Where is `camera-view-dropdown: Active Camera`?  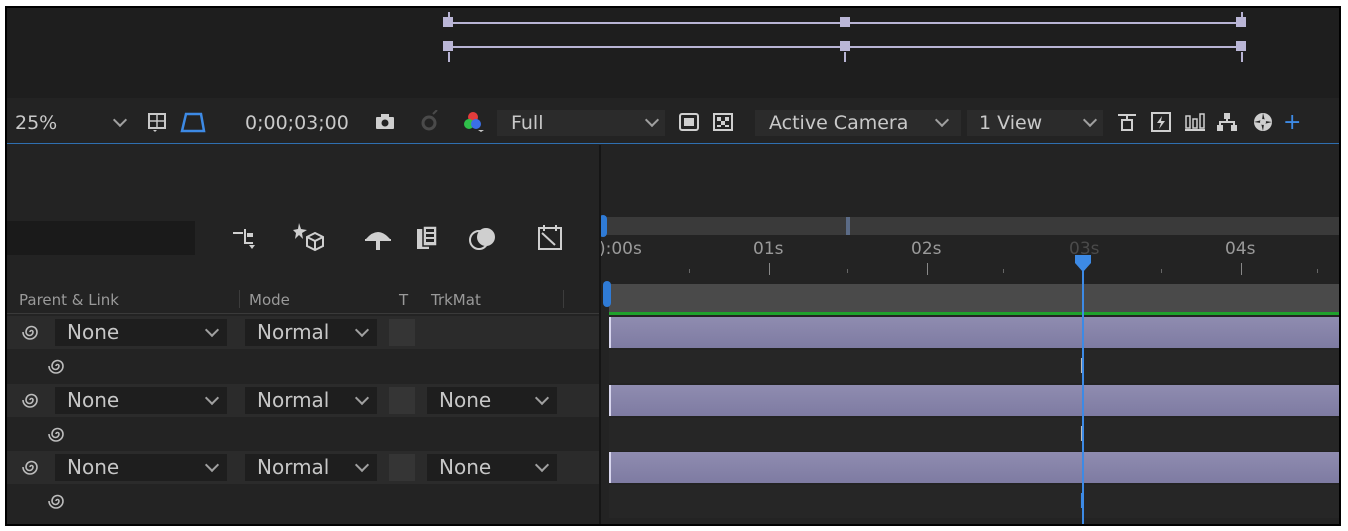
camera-view-dropdown: Active Camera is located at coordinates (858, 123).